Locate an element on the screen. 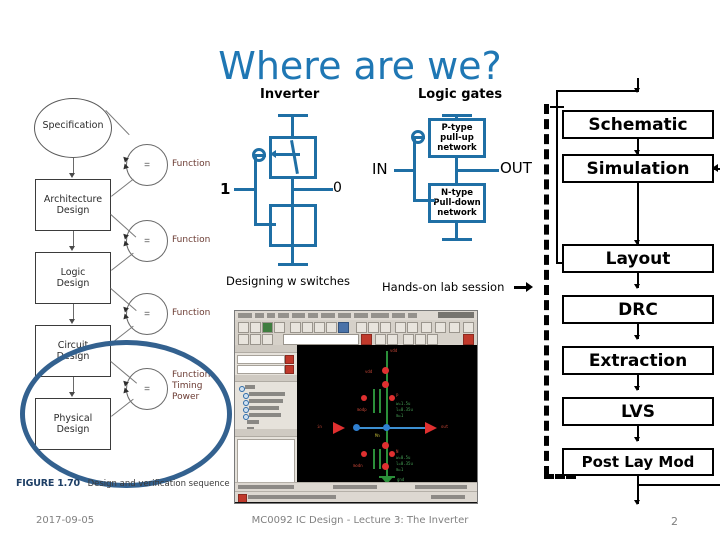 This screenshot has width=720, height=540. eda-toolbar-button-new is located at coordinates (243, 327).